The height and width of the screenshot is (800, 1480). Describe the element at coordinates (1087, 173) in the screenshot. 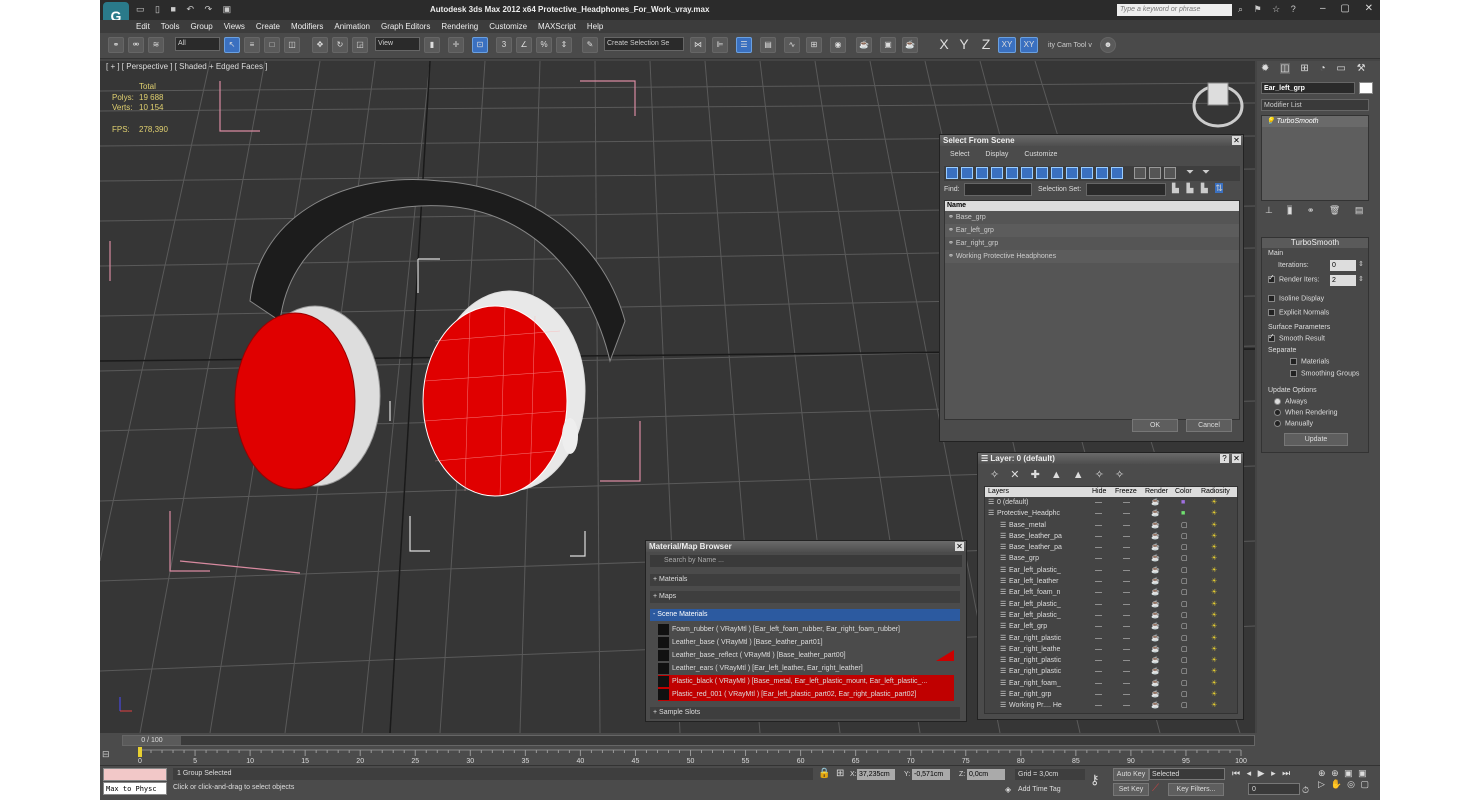

I see `filter-containers-icon` at that location.